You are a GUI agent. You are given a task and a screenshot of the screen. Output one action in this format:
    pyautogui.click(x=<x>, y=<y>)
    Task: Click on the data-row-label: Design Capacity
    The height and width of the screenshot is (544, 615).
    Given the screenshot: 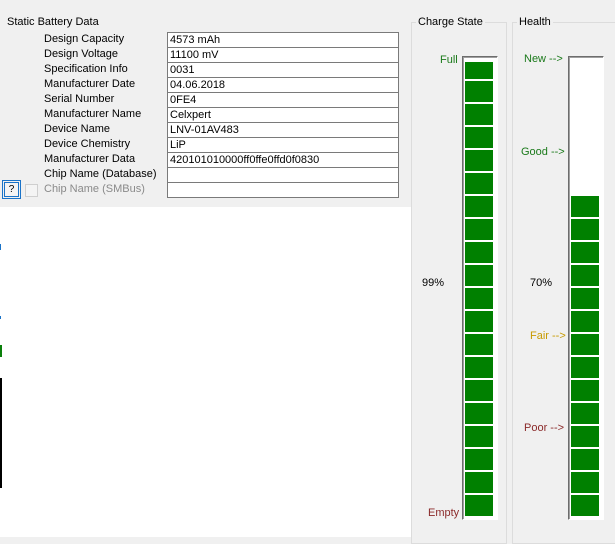 What is the action you would take?
    pyautogui.click(x=84, y=39)
    